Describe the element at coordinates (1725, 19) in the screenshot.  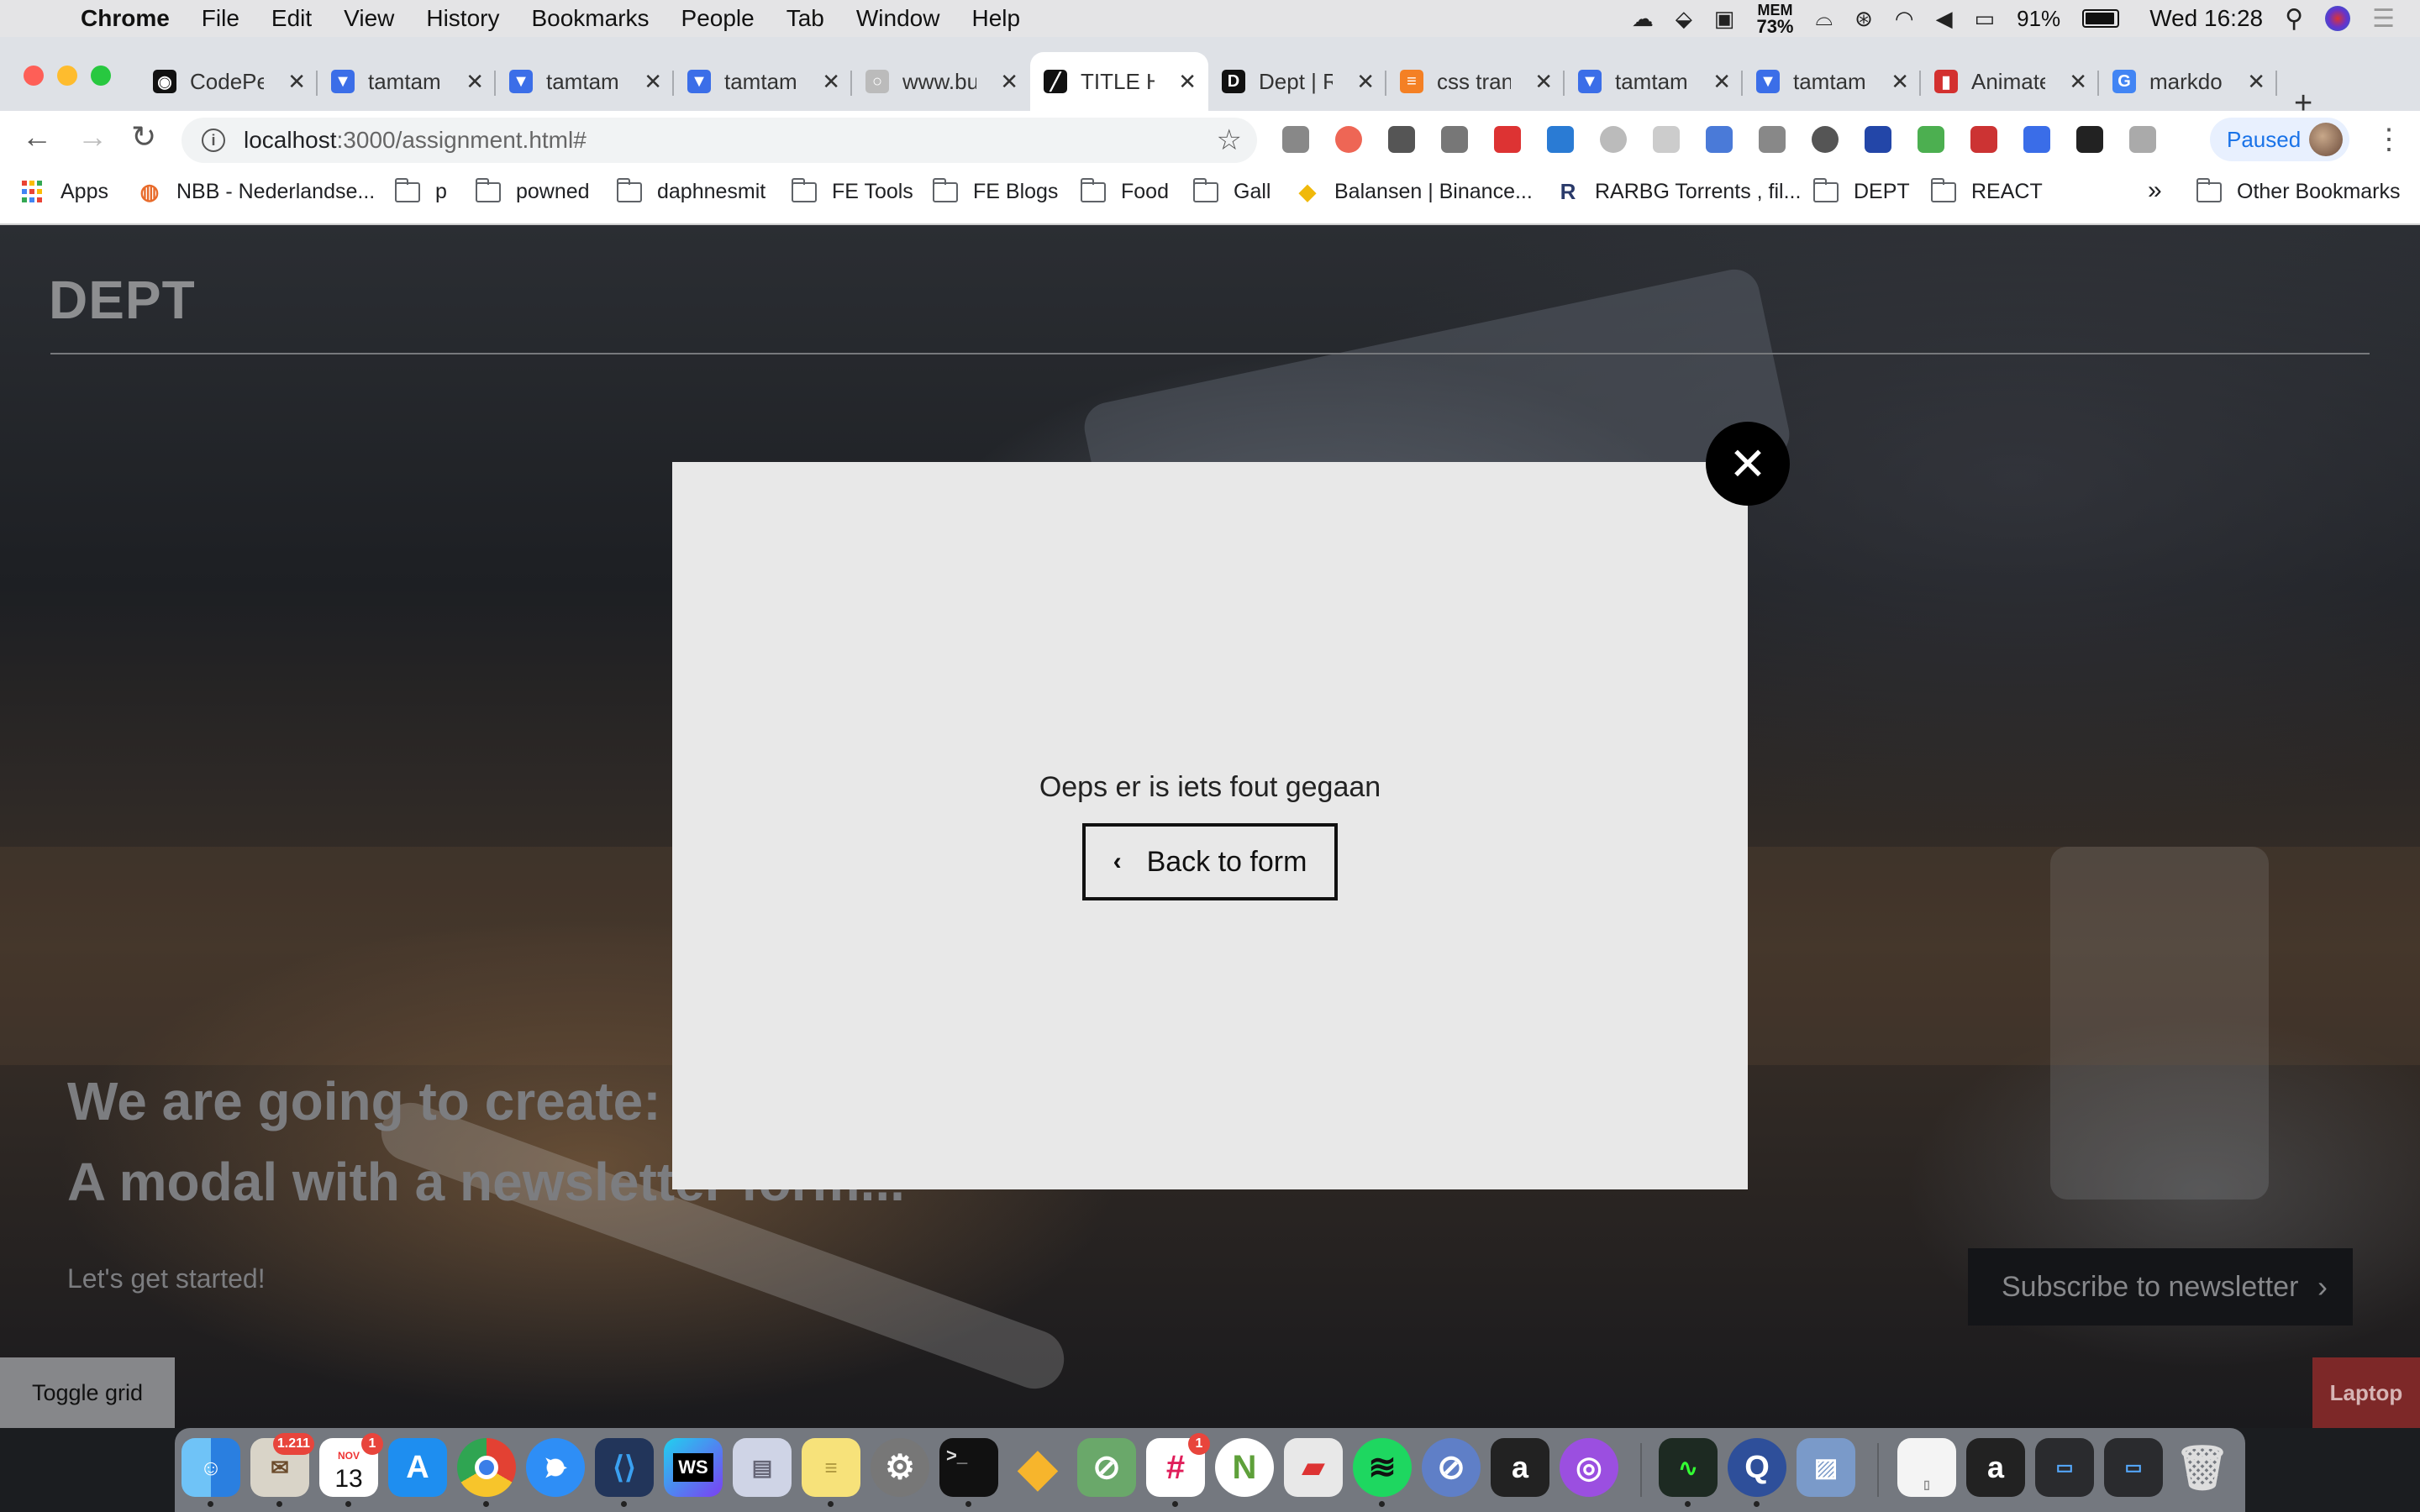
I see `screen-record-icon: ▣` at that location.